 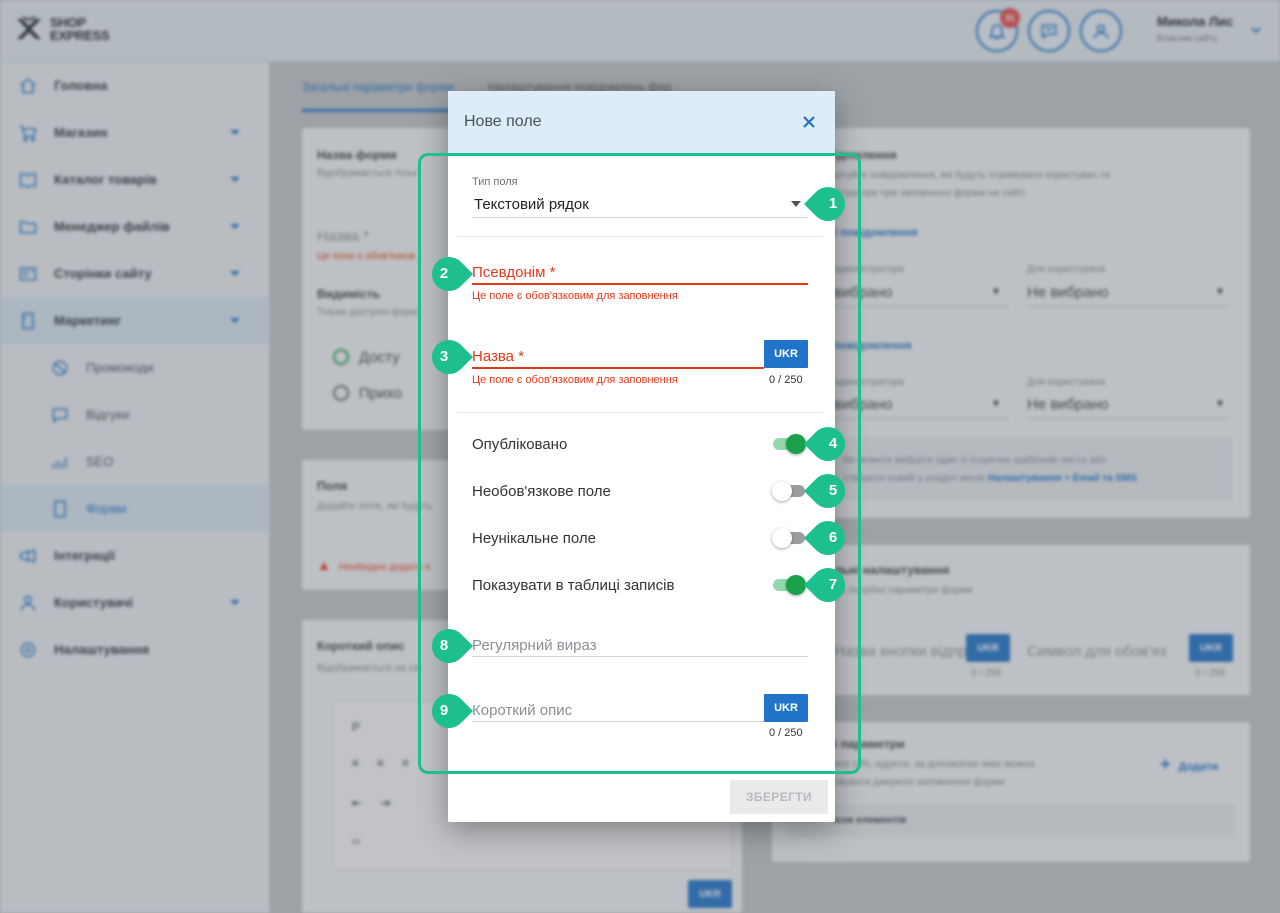 I want to click on marker-number: 3, so click(x=444, y=356).